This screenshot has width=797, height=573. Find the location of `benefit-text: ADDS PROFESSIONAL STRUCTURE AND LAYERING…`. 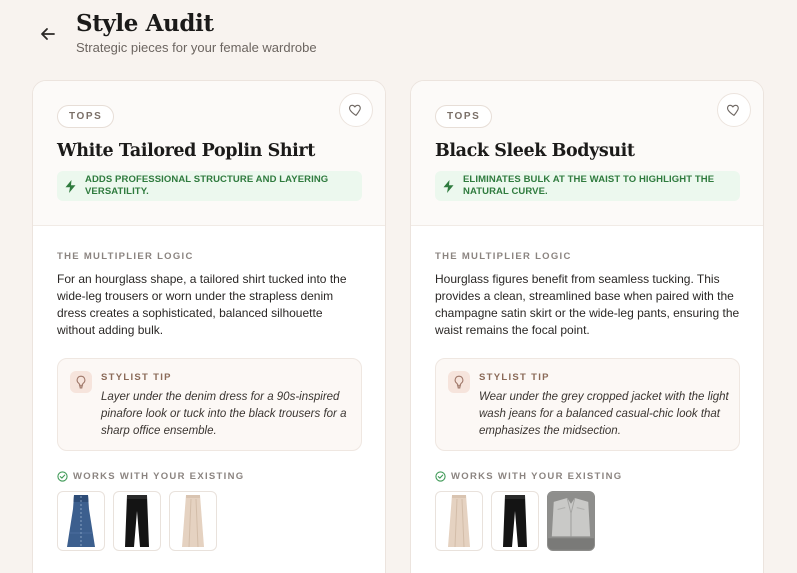

benefit-text: ADDS PROFESSIONAL STRUCTURE AND LAYERING… is located at coordinates (207, 185).